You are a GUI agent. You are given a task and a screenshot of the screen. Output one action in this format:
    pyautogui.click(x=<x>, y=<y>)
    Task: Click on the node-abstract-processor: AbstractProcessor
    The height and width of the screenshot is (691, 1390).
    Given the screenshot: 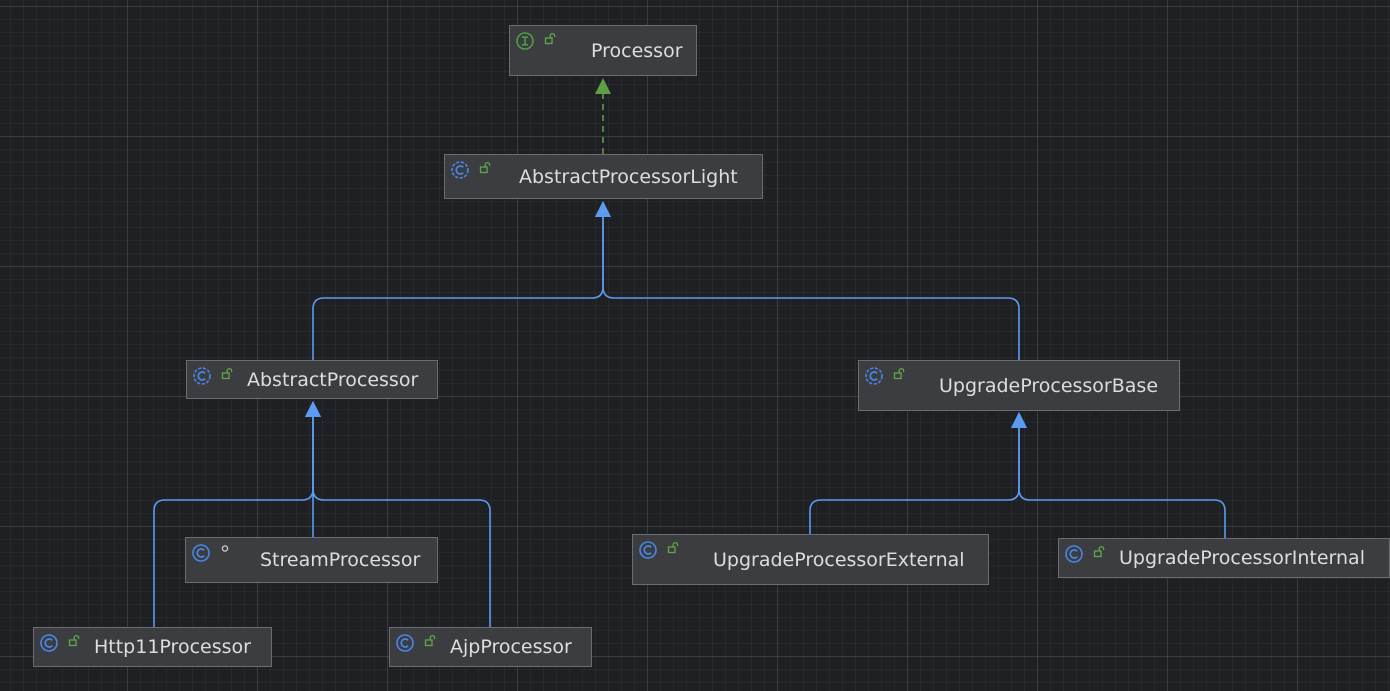 What is the action you would take?
    pyautogui.click(x=312, y=379)
    